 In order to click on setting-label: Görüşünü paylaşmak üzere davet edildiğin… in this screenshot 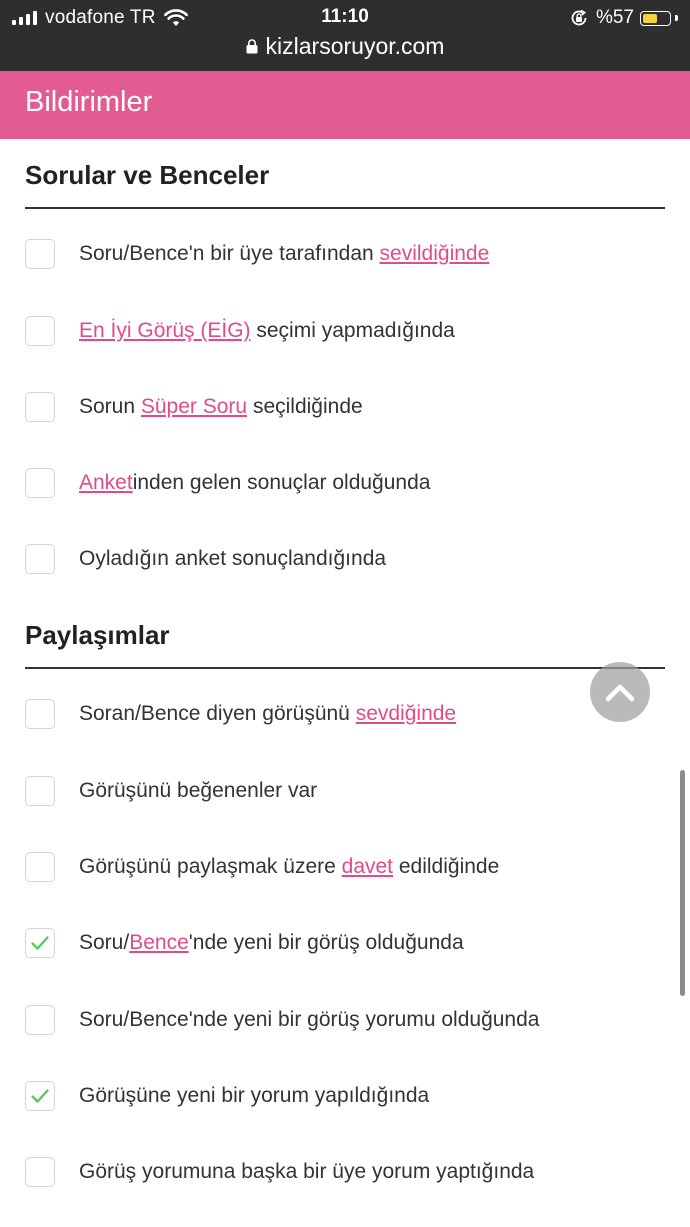, I will do `click(289, 867)`.